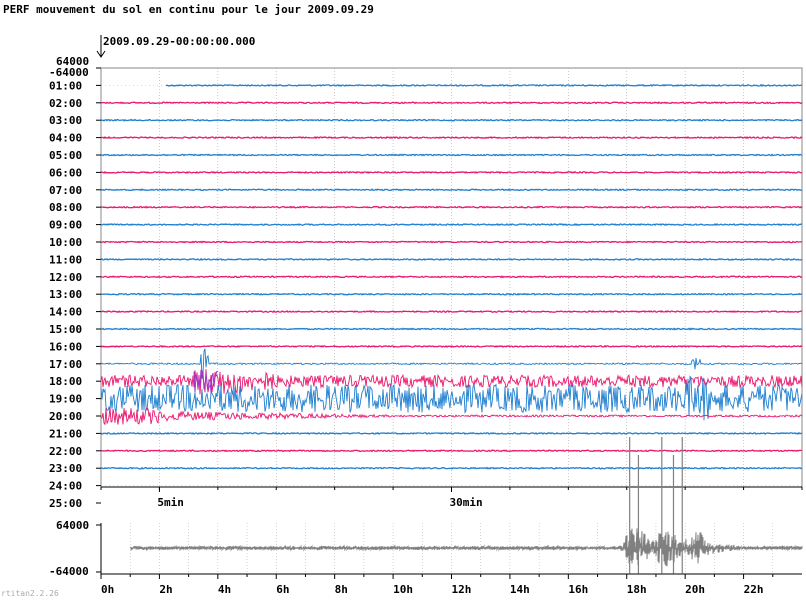 This screenshot has height=604, width=806. I want to click on trace-23:00, so click(452, 468).